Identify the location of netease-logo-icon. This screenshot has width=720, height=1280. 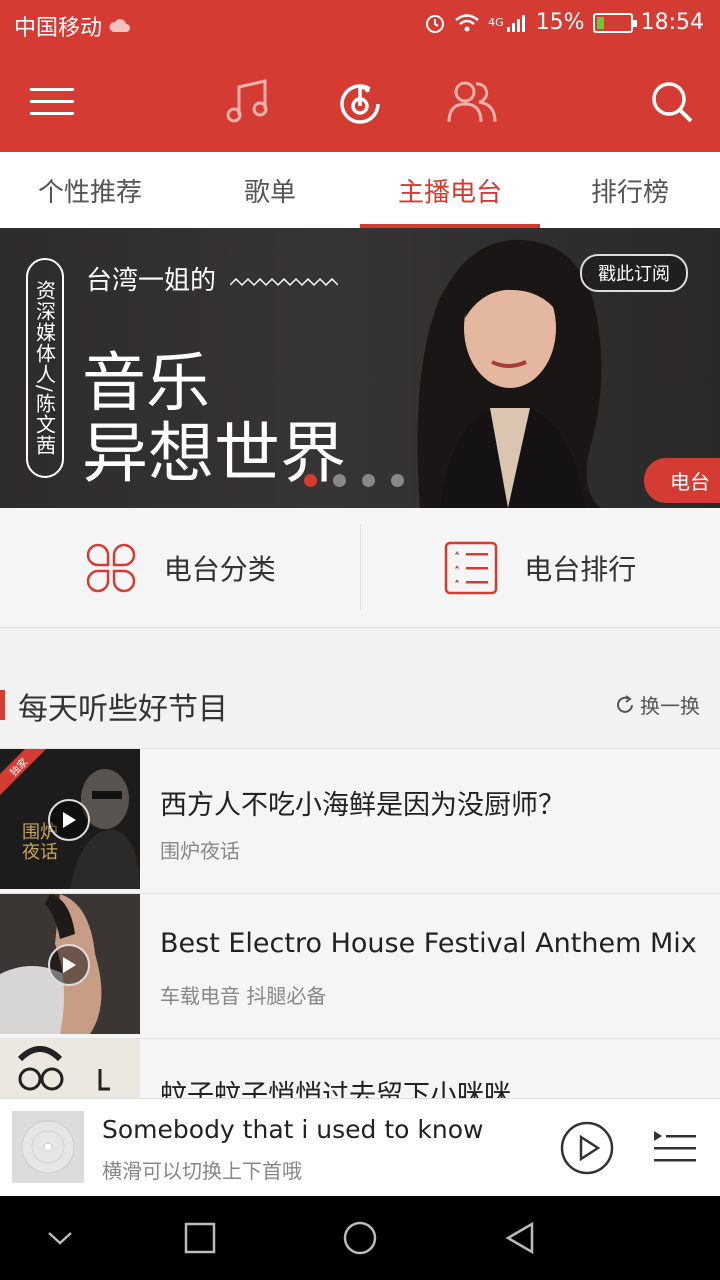
(360, 104).